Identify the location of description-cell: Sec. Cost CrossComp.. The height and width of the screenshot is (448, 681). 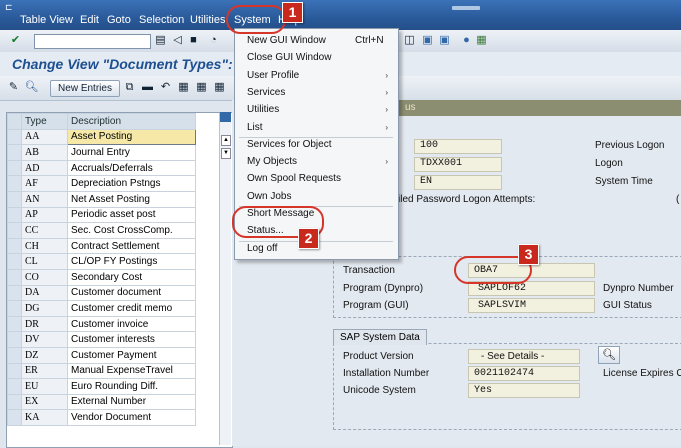
(131, 230).